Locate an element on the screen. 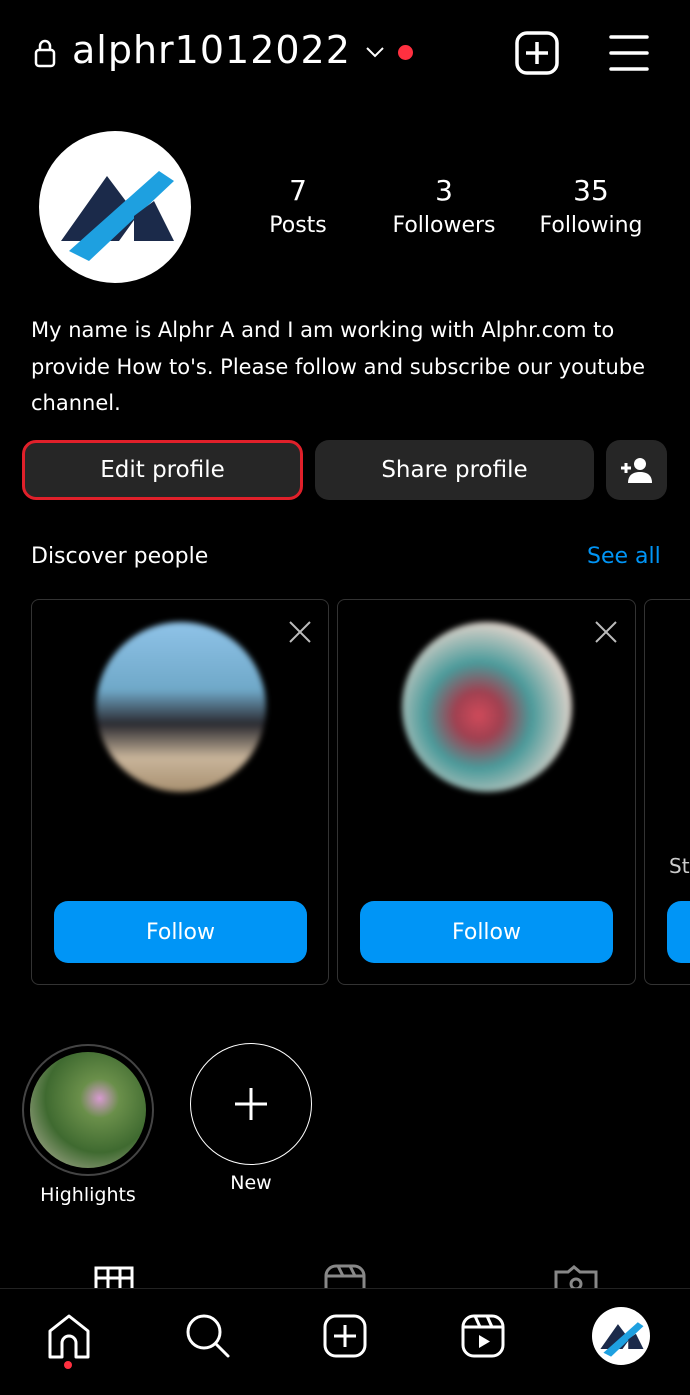  stat-following: 35 Following is located at coordinates (591, 206).